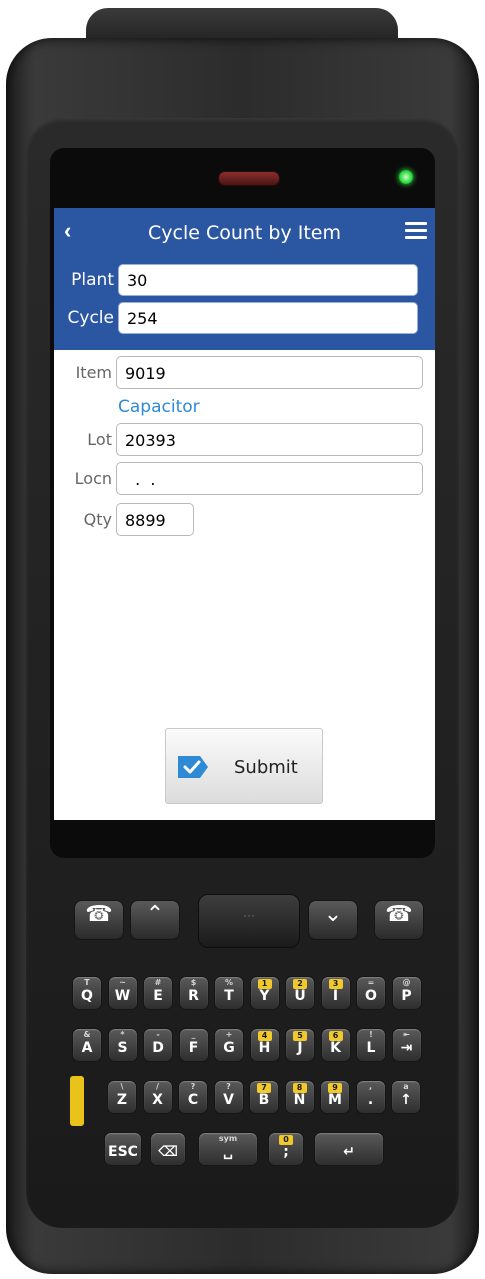 Image resolution: width=485 pixels, height=1279 pixels. I want to click on key-m: 9M, so click(335, 1097).